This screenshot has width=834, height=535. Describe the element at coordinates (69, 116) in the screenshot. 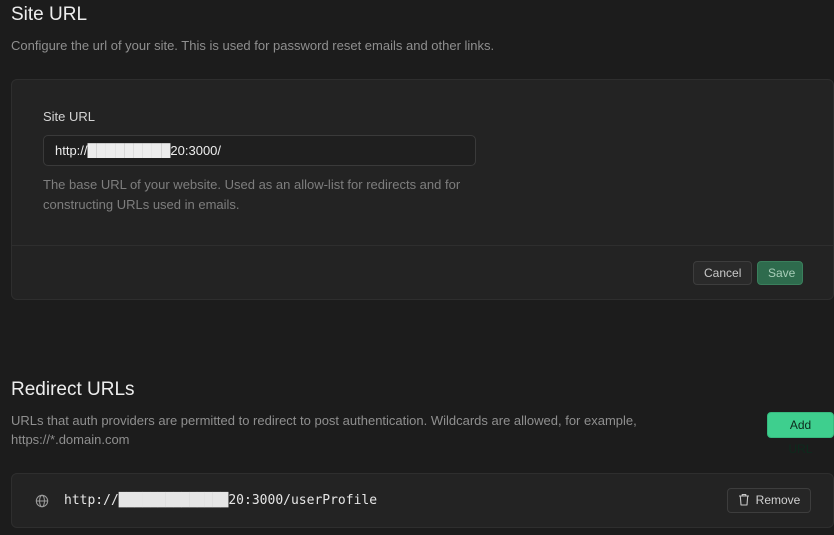

I see `site-url-field-label: Site URL` at that location.